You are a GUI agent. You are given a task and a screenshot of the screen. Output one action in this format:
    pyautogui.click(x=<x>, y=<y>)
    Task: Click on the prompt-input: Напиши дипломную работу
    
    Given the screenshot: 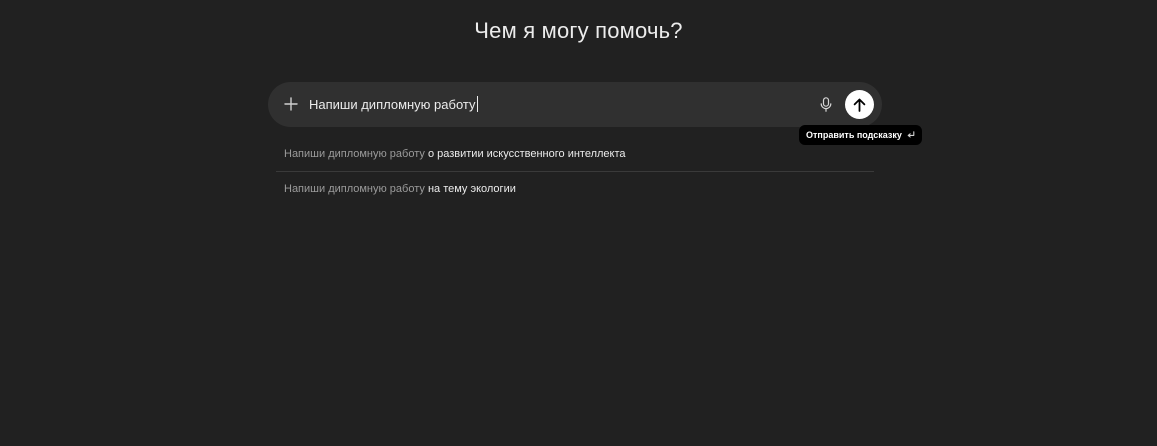 What is the action you would take?
    pyautogui.click(x=393, y=104)
    